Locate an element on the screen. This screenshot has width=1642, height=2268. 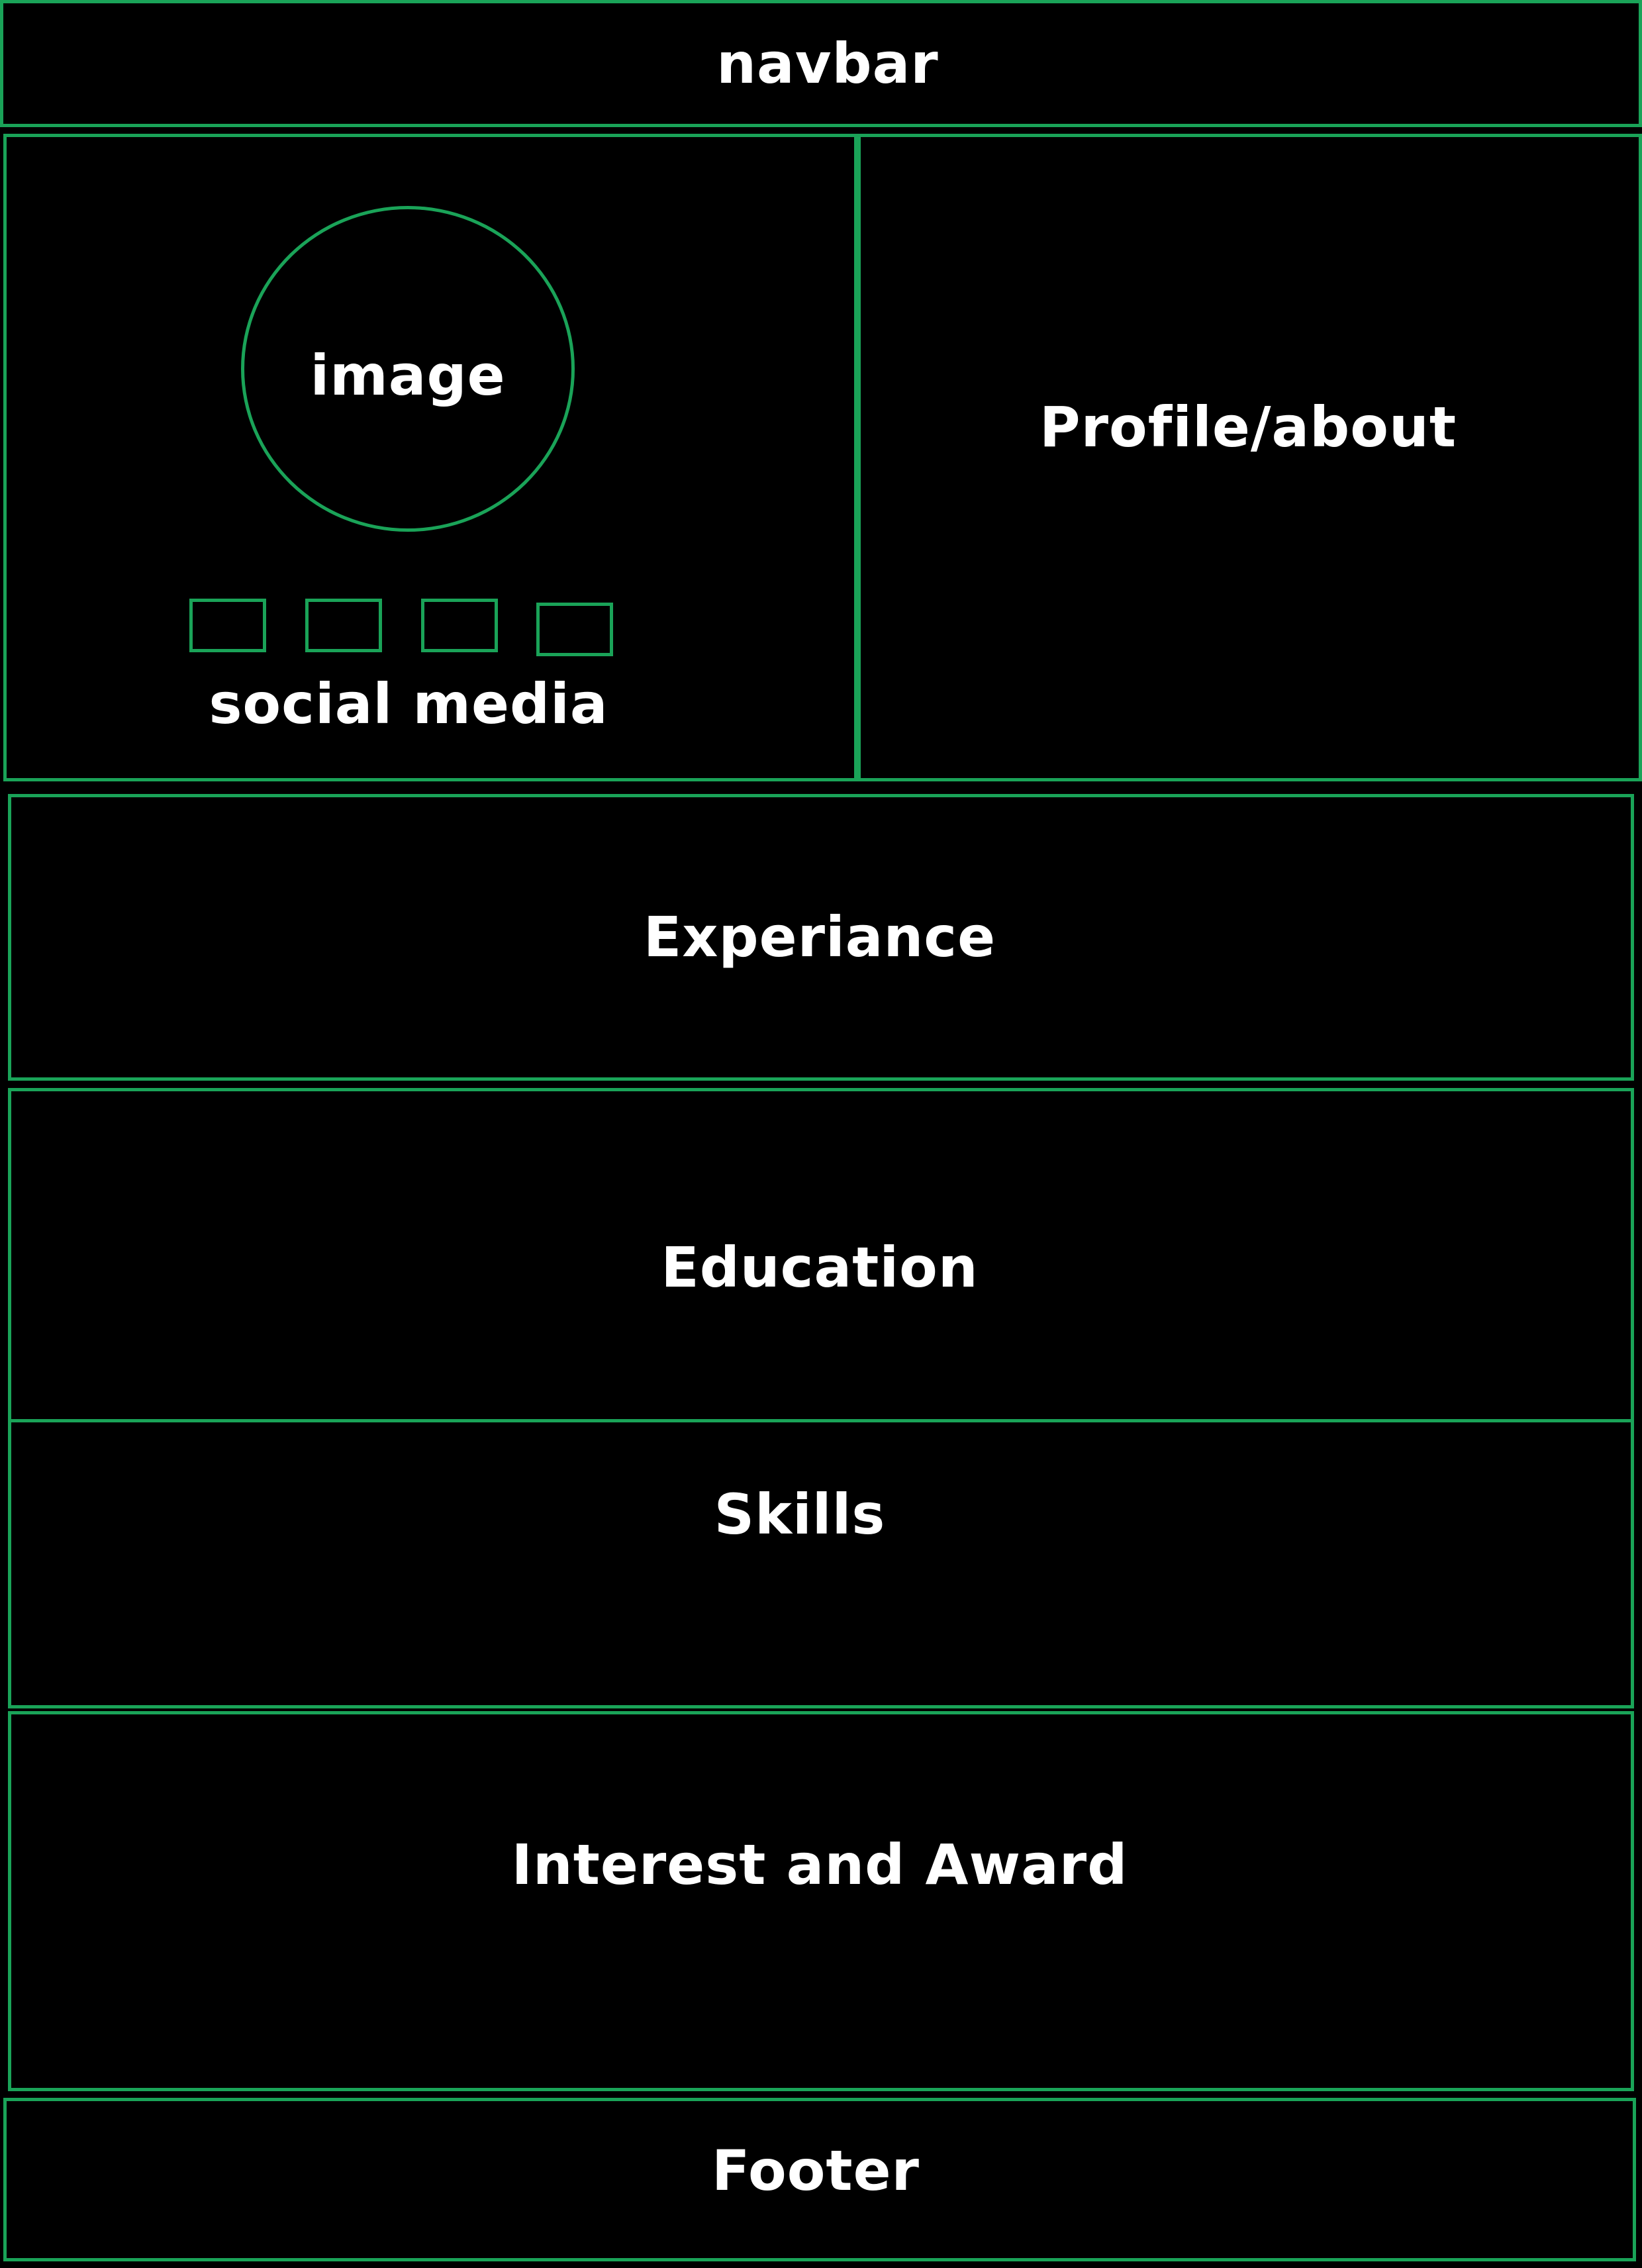
profile-about-label: Profile/about is located at coordinates (1248, 428).